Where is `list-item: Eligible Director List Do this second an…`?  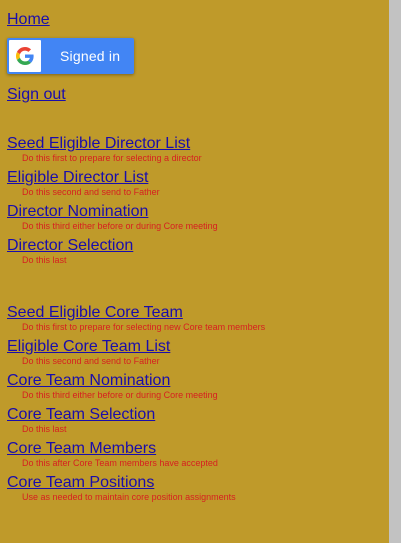 list-item: Eligible Director List Do this second an… is located at coordinates (194, 183).